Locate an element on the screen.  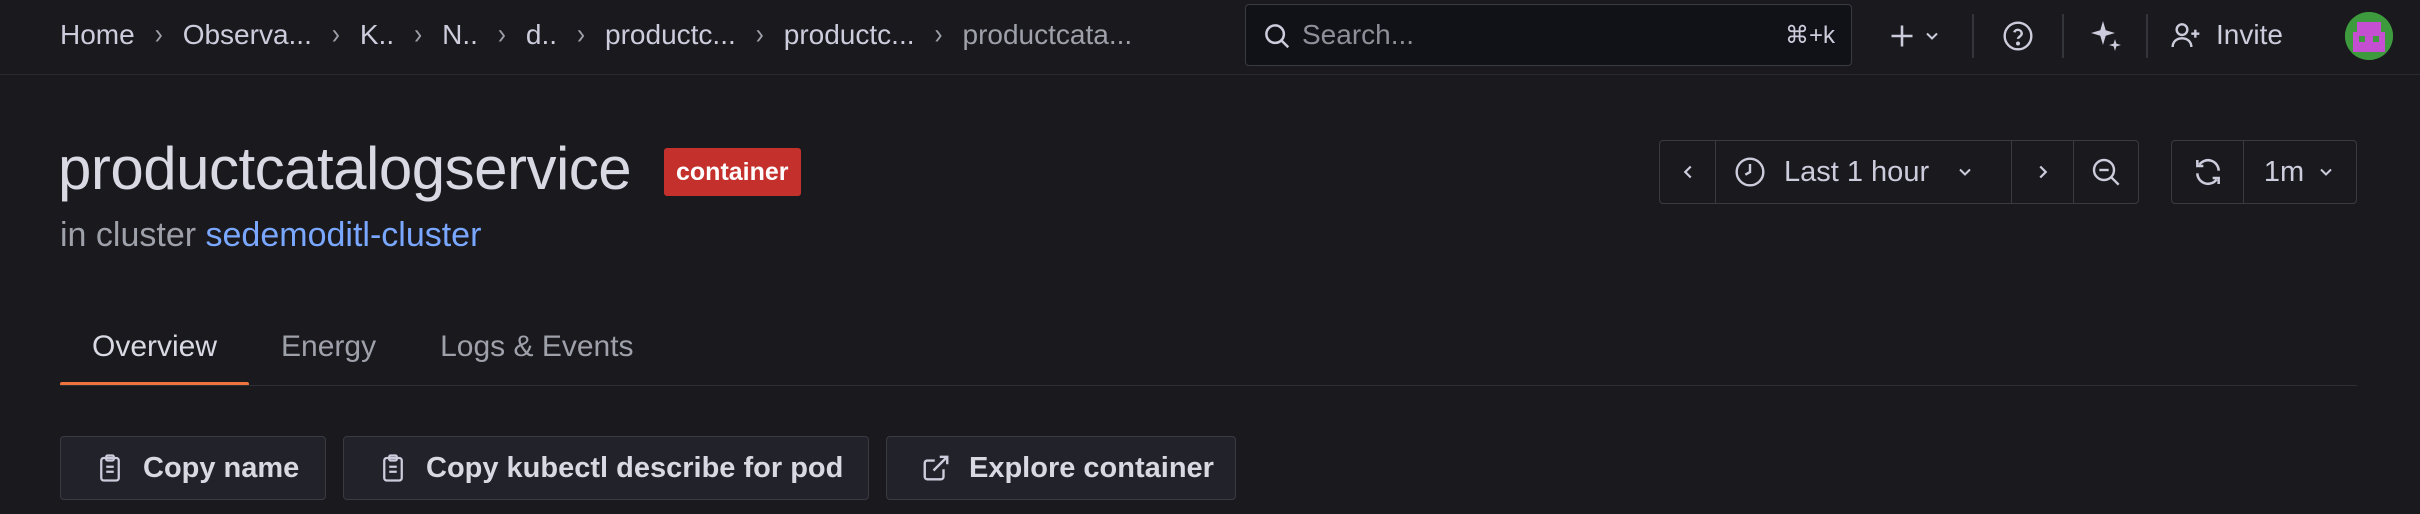
tab-bar: Overview Energy Logs & Events is located at coordinates (363, 353).